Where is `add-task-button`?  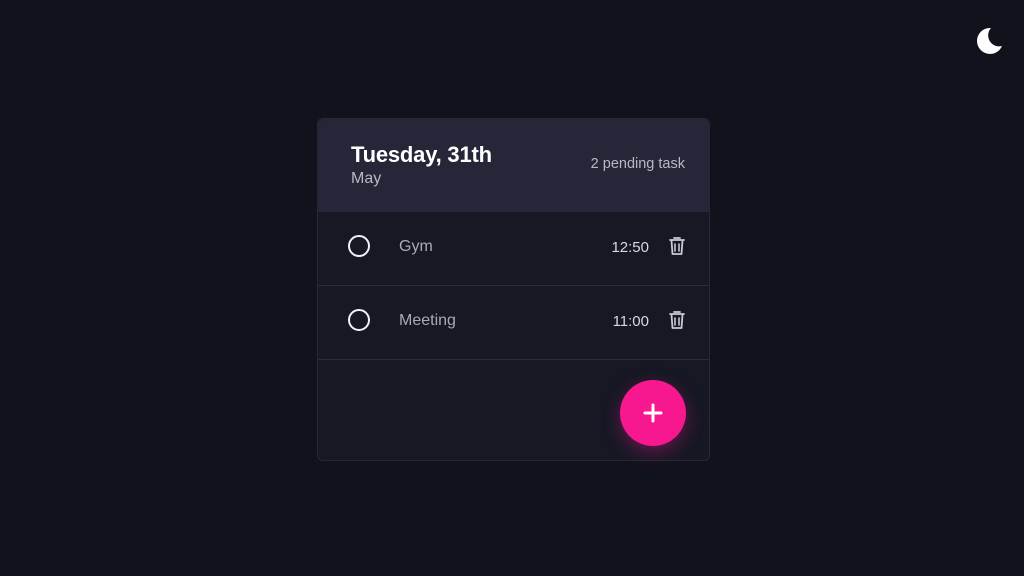
add-task-button is located at coordinates (653, 413).